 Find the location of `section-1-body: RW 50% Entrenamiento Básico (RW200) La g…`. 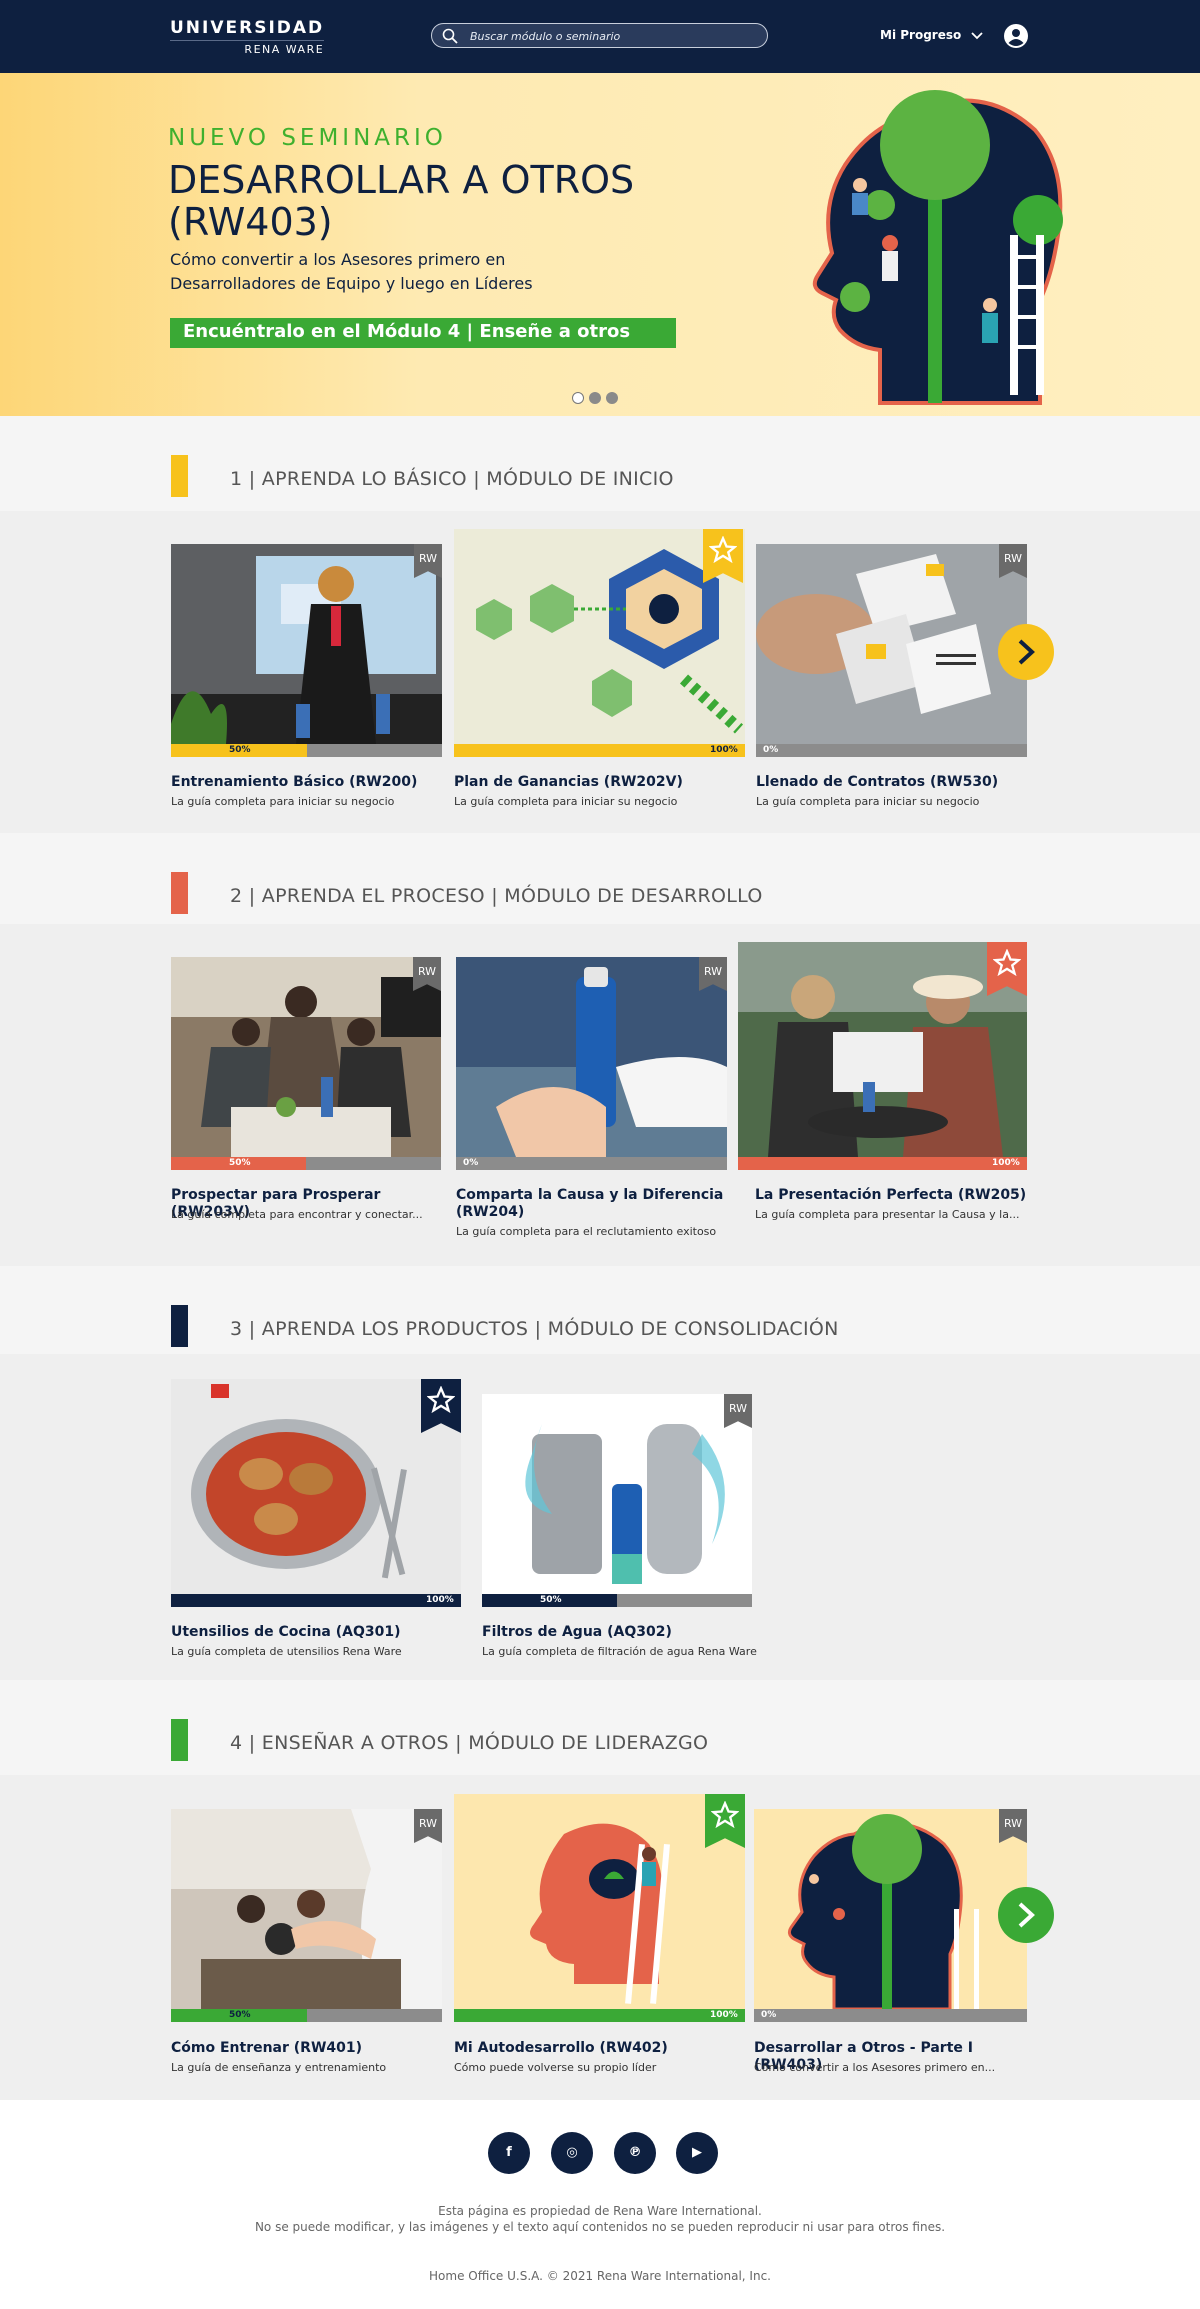

section-1-body: RW 50% Entrenamiento Básico (RW200) La g… is located at coordinates (600, 672).